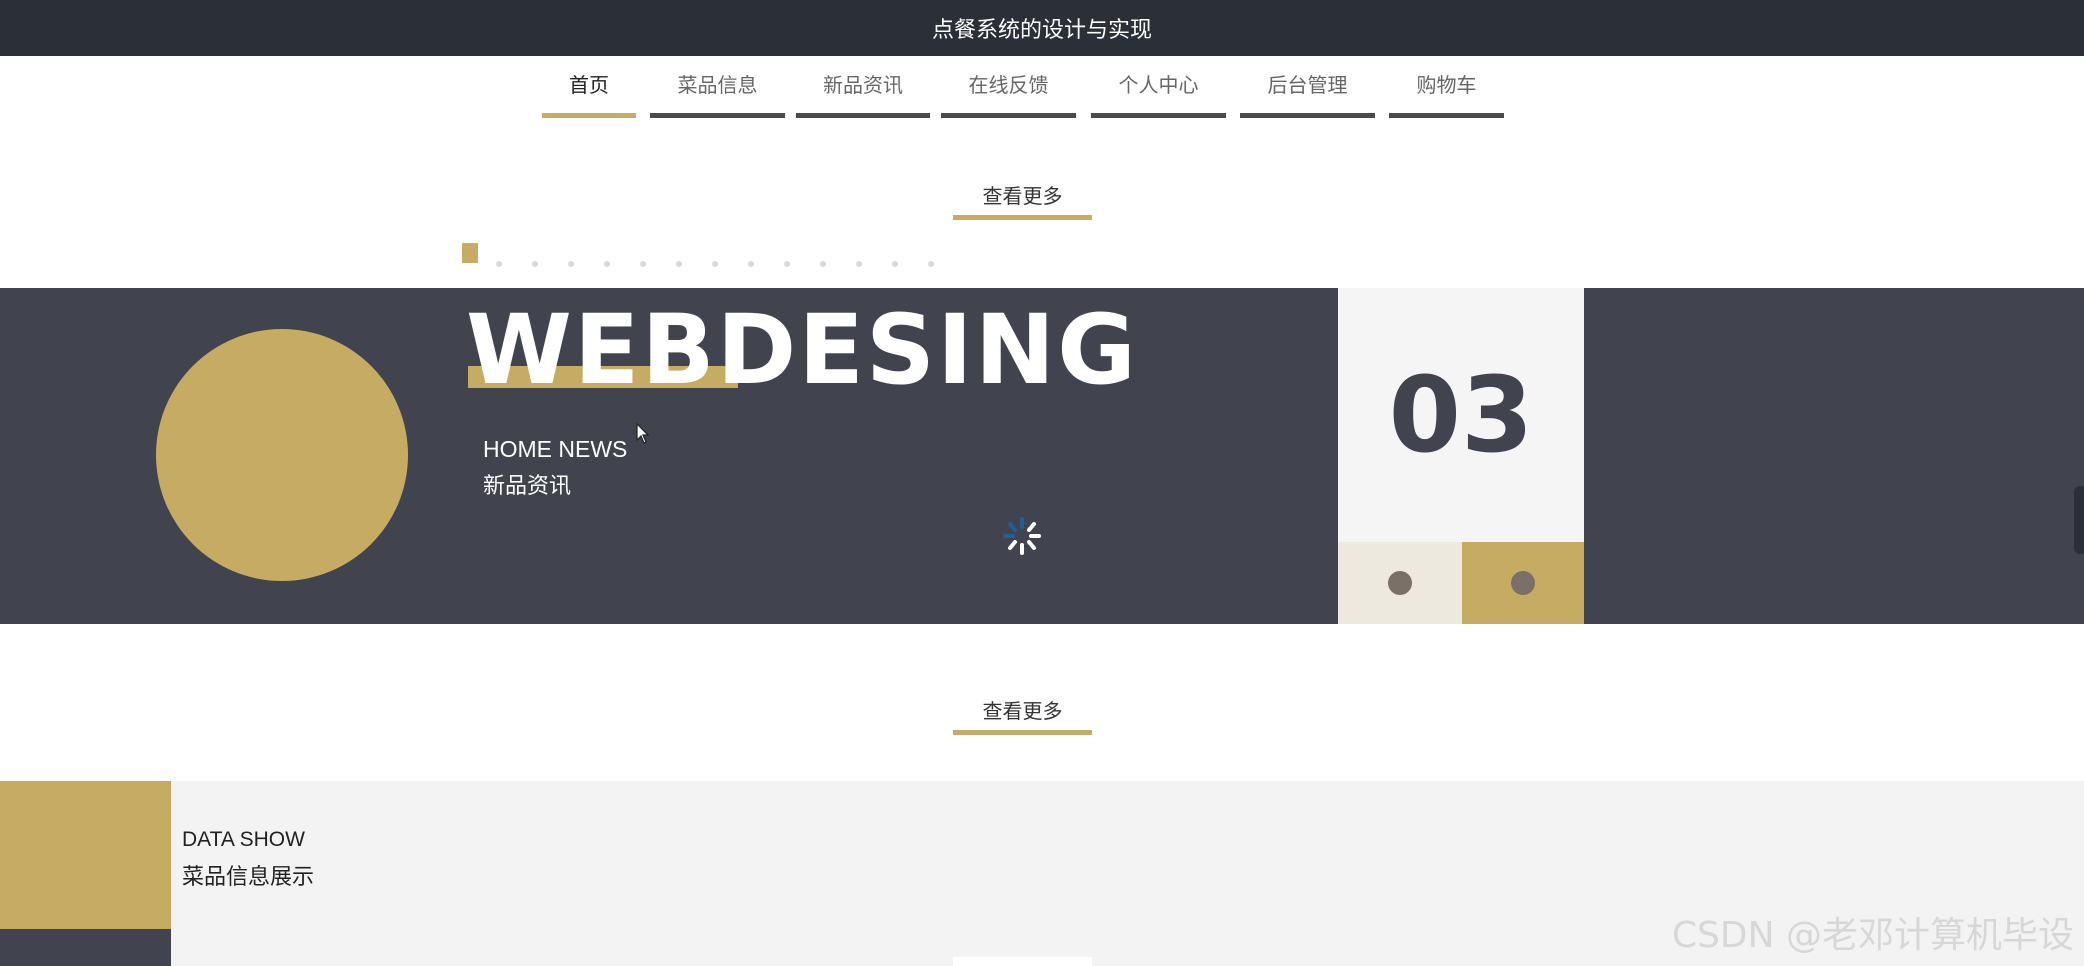 This screenshot has width=2084, height=966. I want to click on section-title-en: HOME NEWS, so click(555, 449).